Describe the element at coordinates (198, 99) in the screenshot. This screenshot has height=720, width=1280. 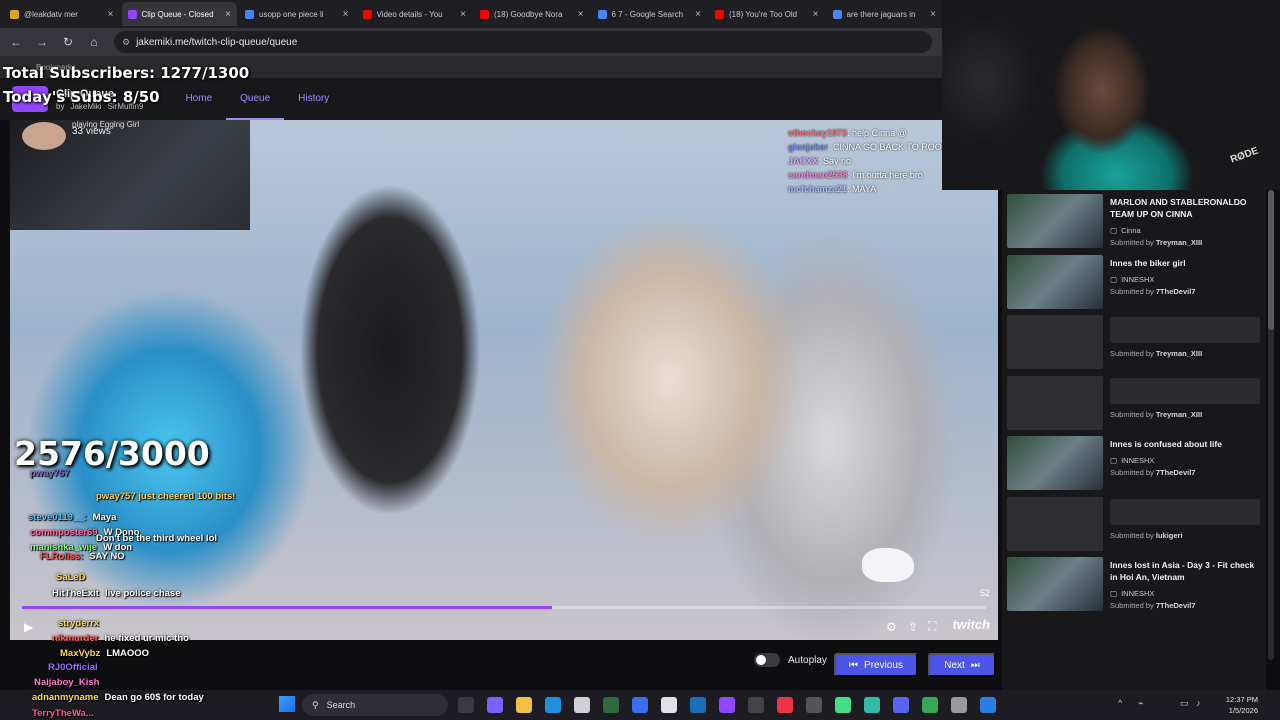
I see `nav-home: Home` at that location.